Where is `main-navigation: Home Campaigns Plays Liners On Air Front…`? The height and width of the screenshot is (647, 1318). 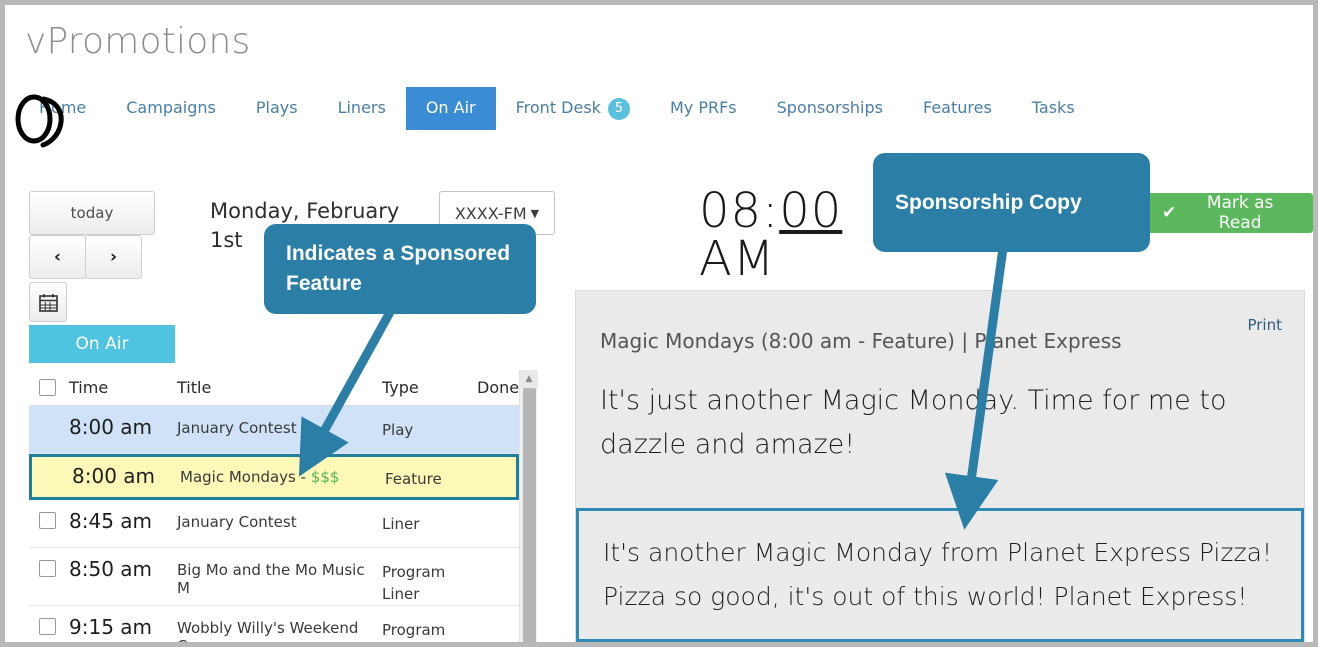 main-navigation: Home Campaigns Plays Liners On Air Front… is located at coordinates (557, 108).